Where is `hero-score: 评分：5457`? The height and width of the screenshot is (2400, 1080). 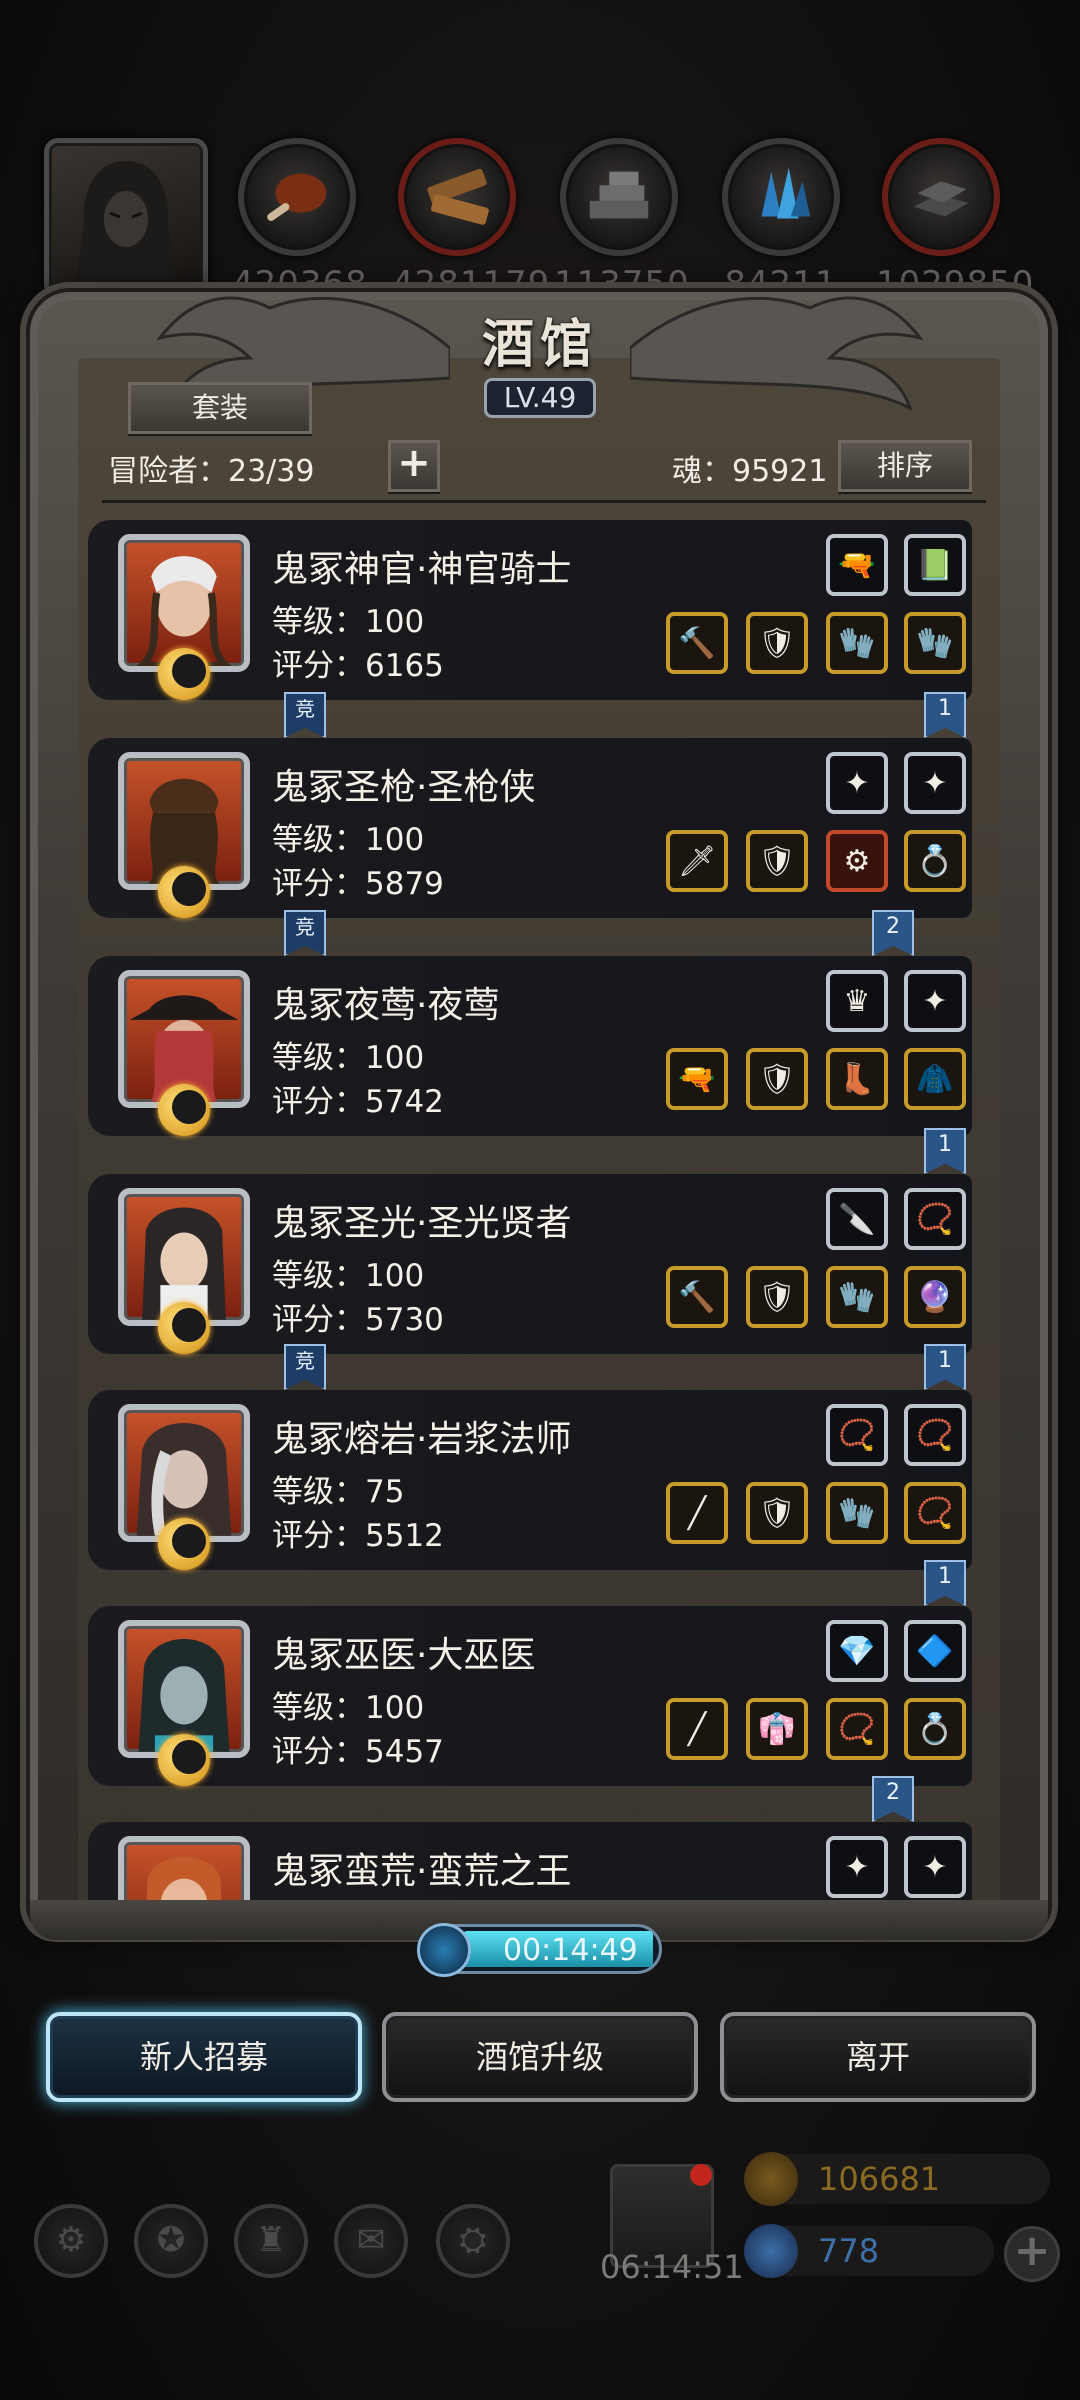 hero-score: 评分：5457 is located at coordinates (358, 1752).